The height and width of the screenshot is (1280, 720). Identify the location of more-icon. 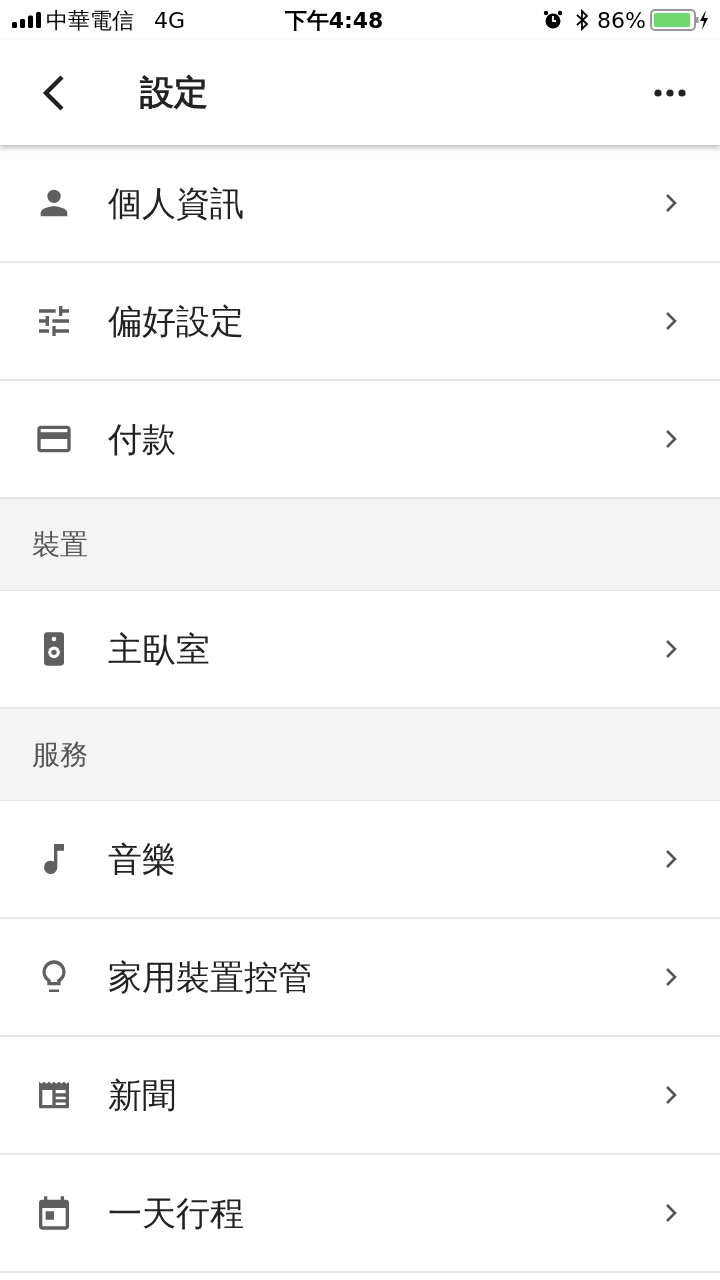
(670, 92).